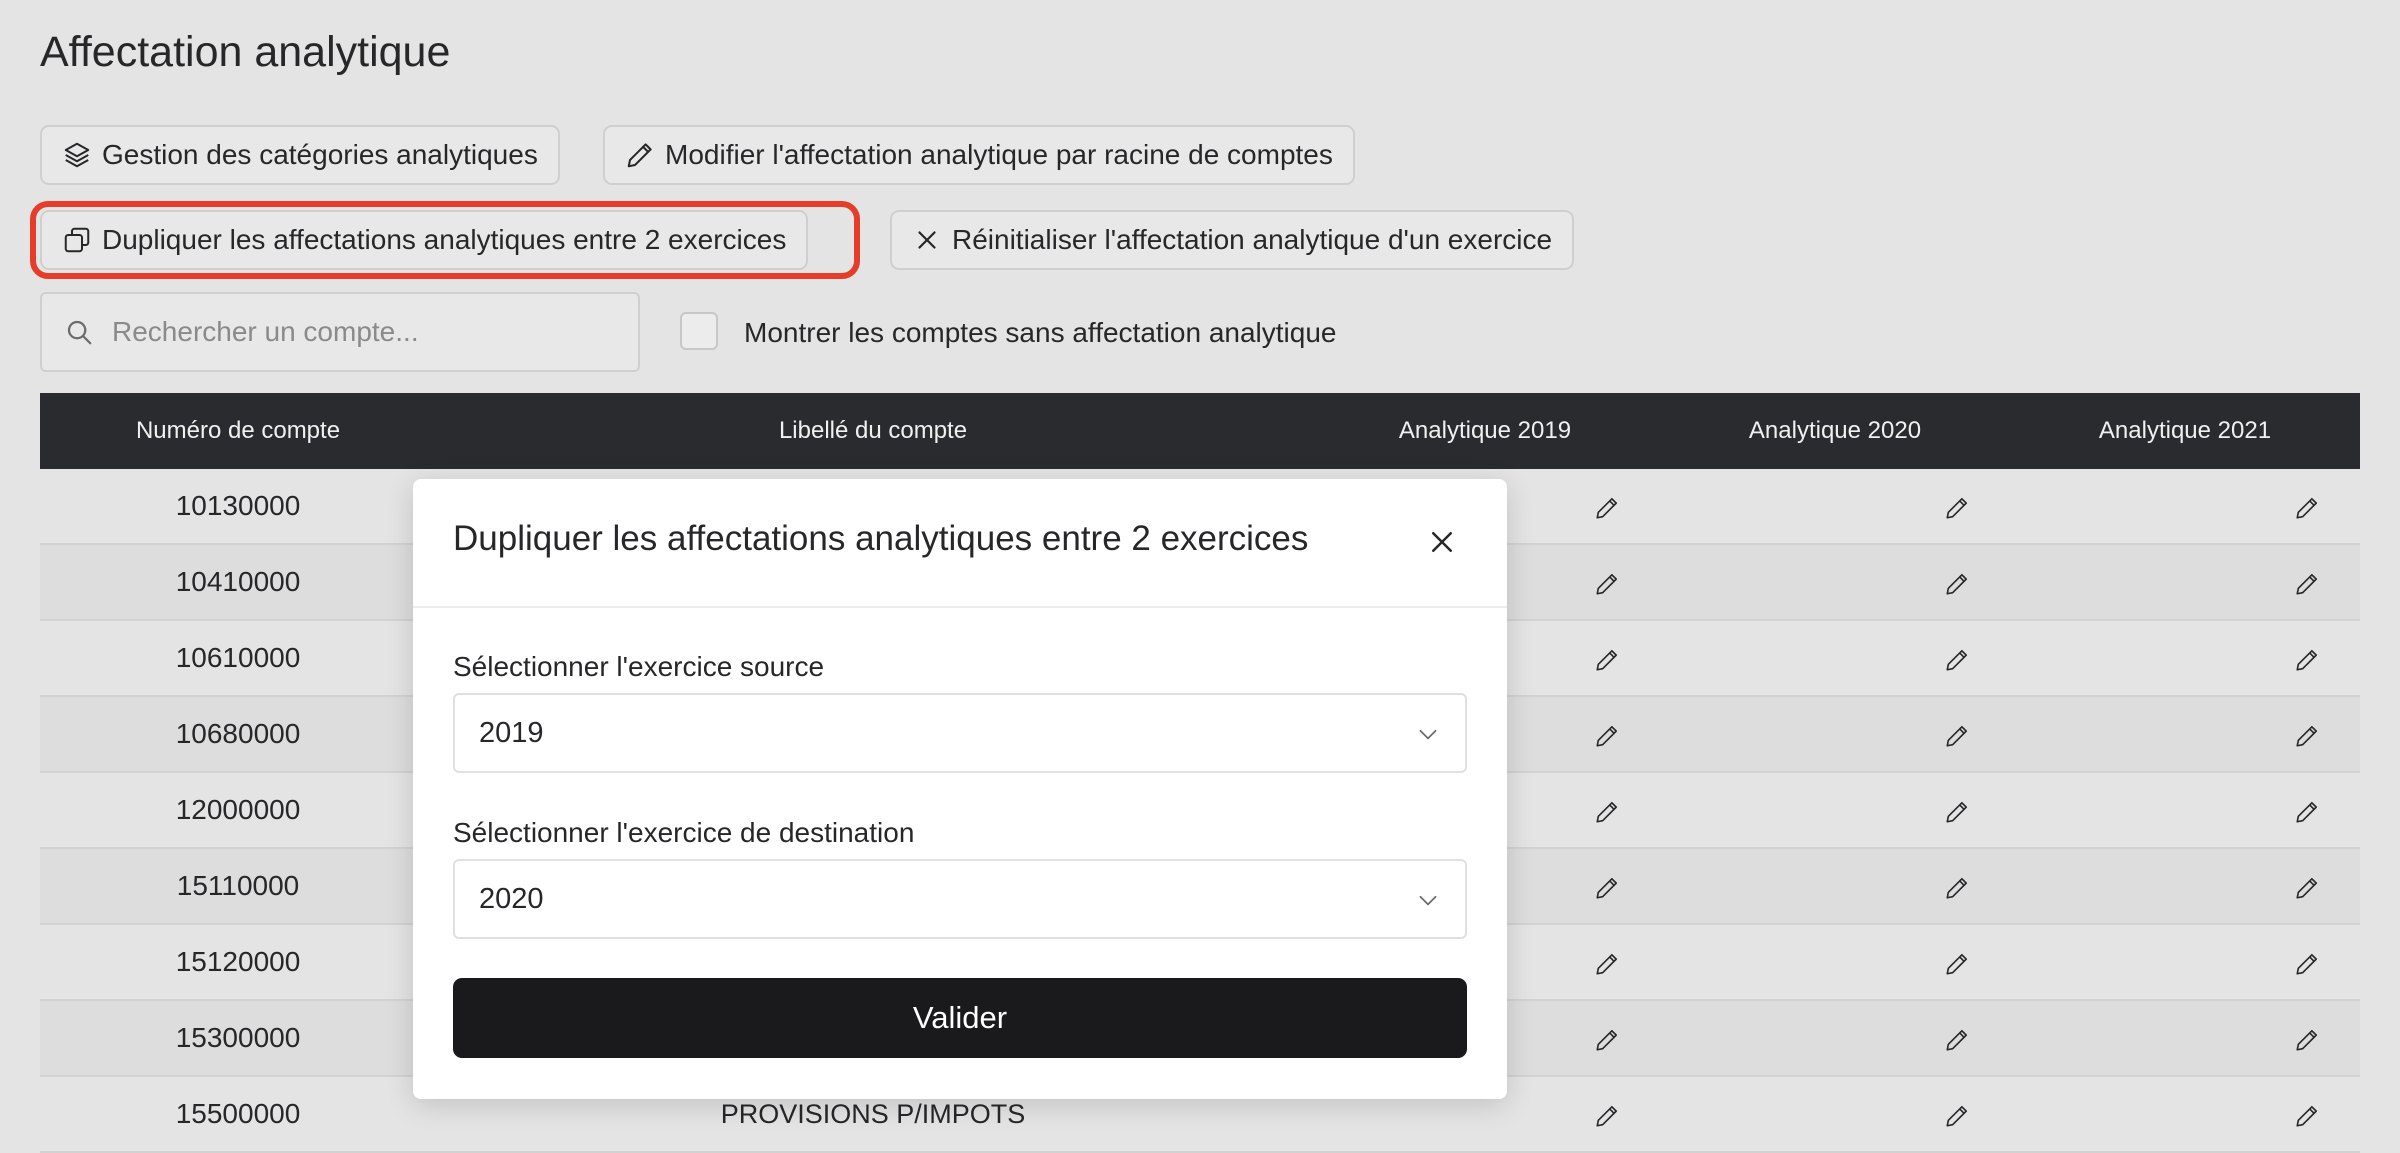 This screenshot has width=2400, height=1153. What do you see at coordinates (245, 52) in the screenshot?
I see `page-title: Affectation analytique` at bounding box center [245, 52].